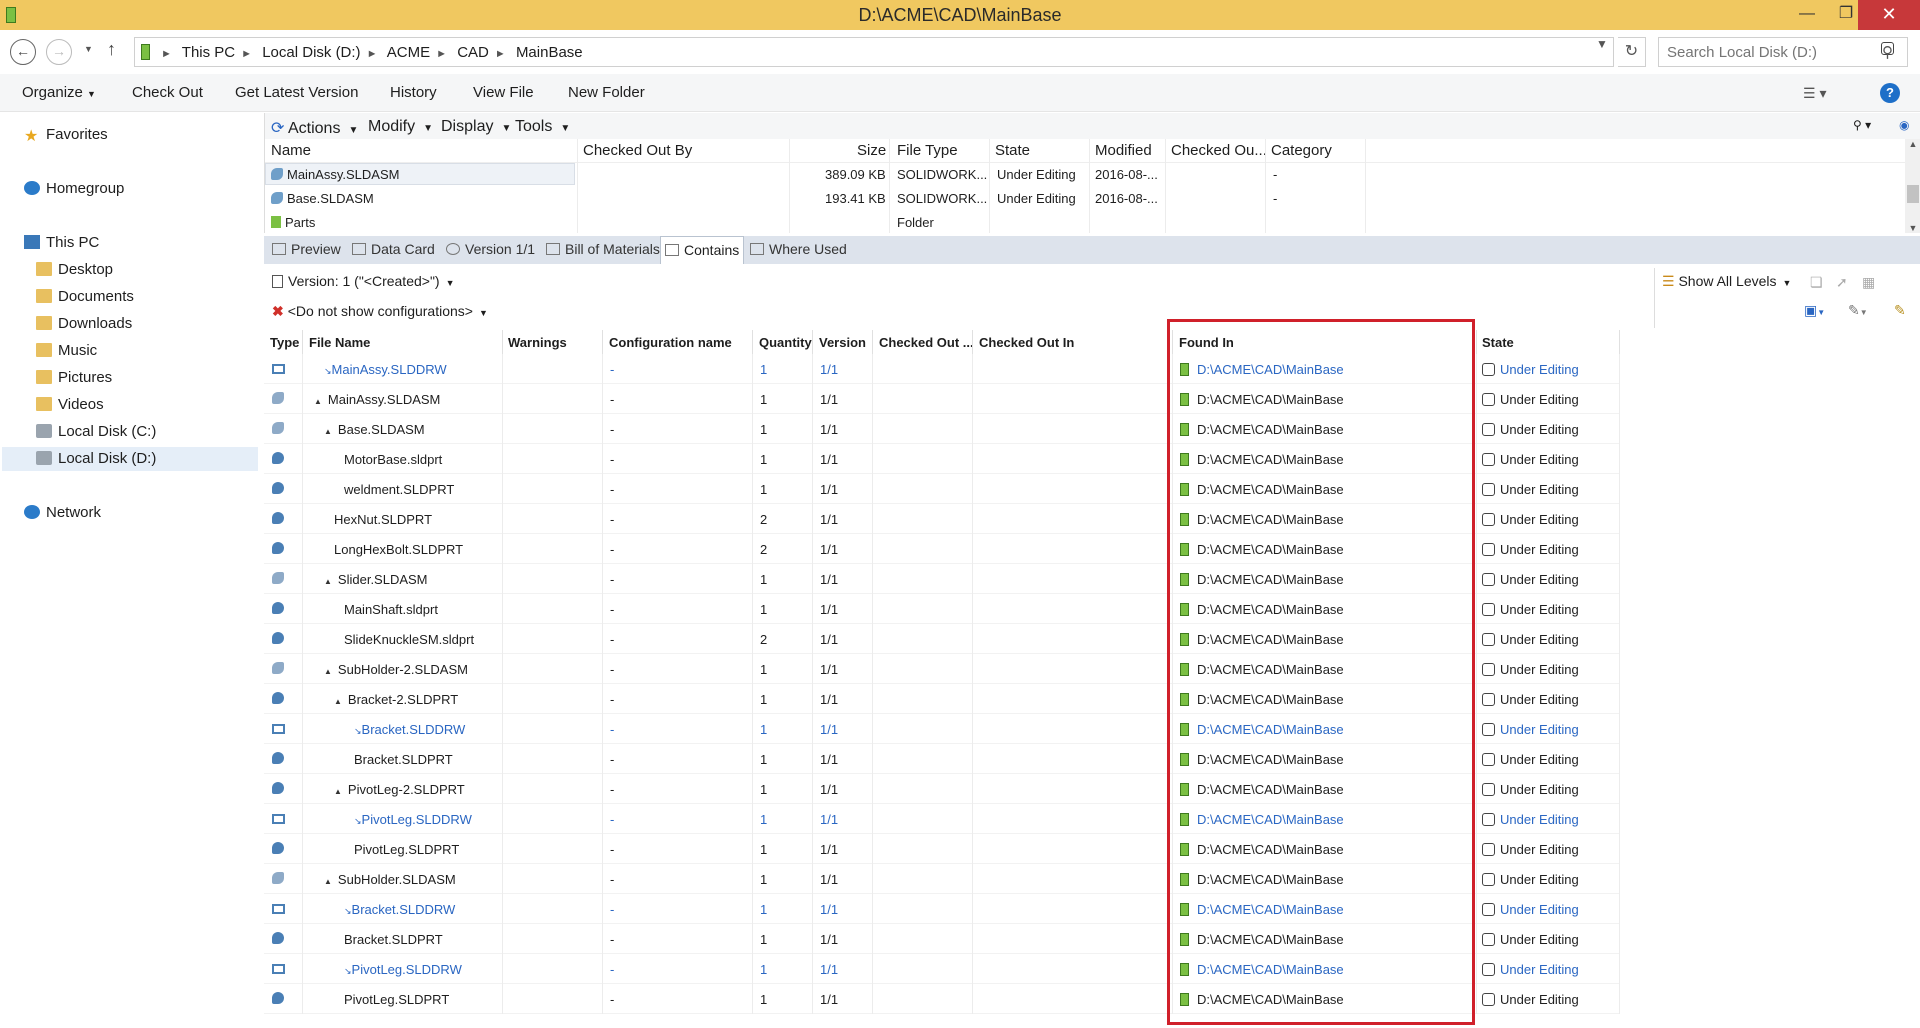  What do you see at coordinates (1818, 282) in the screenshot?
I see `copy-tree-icon: ❏` at bounding box center [1818, 282].